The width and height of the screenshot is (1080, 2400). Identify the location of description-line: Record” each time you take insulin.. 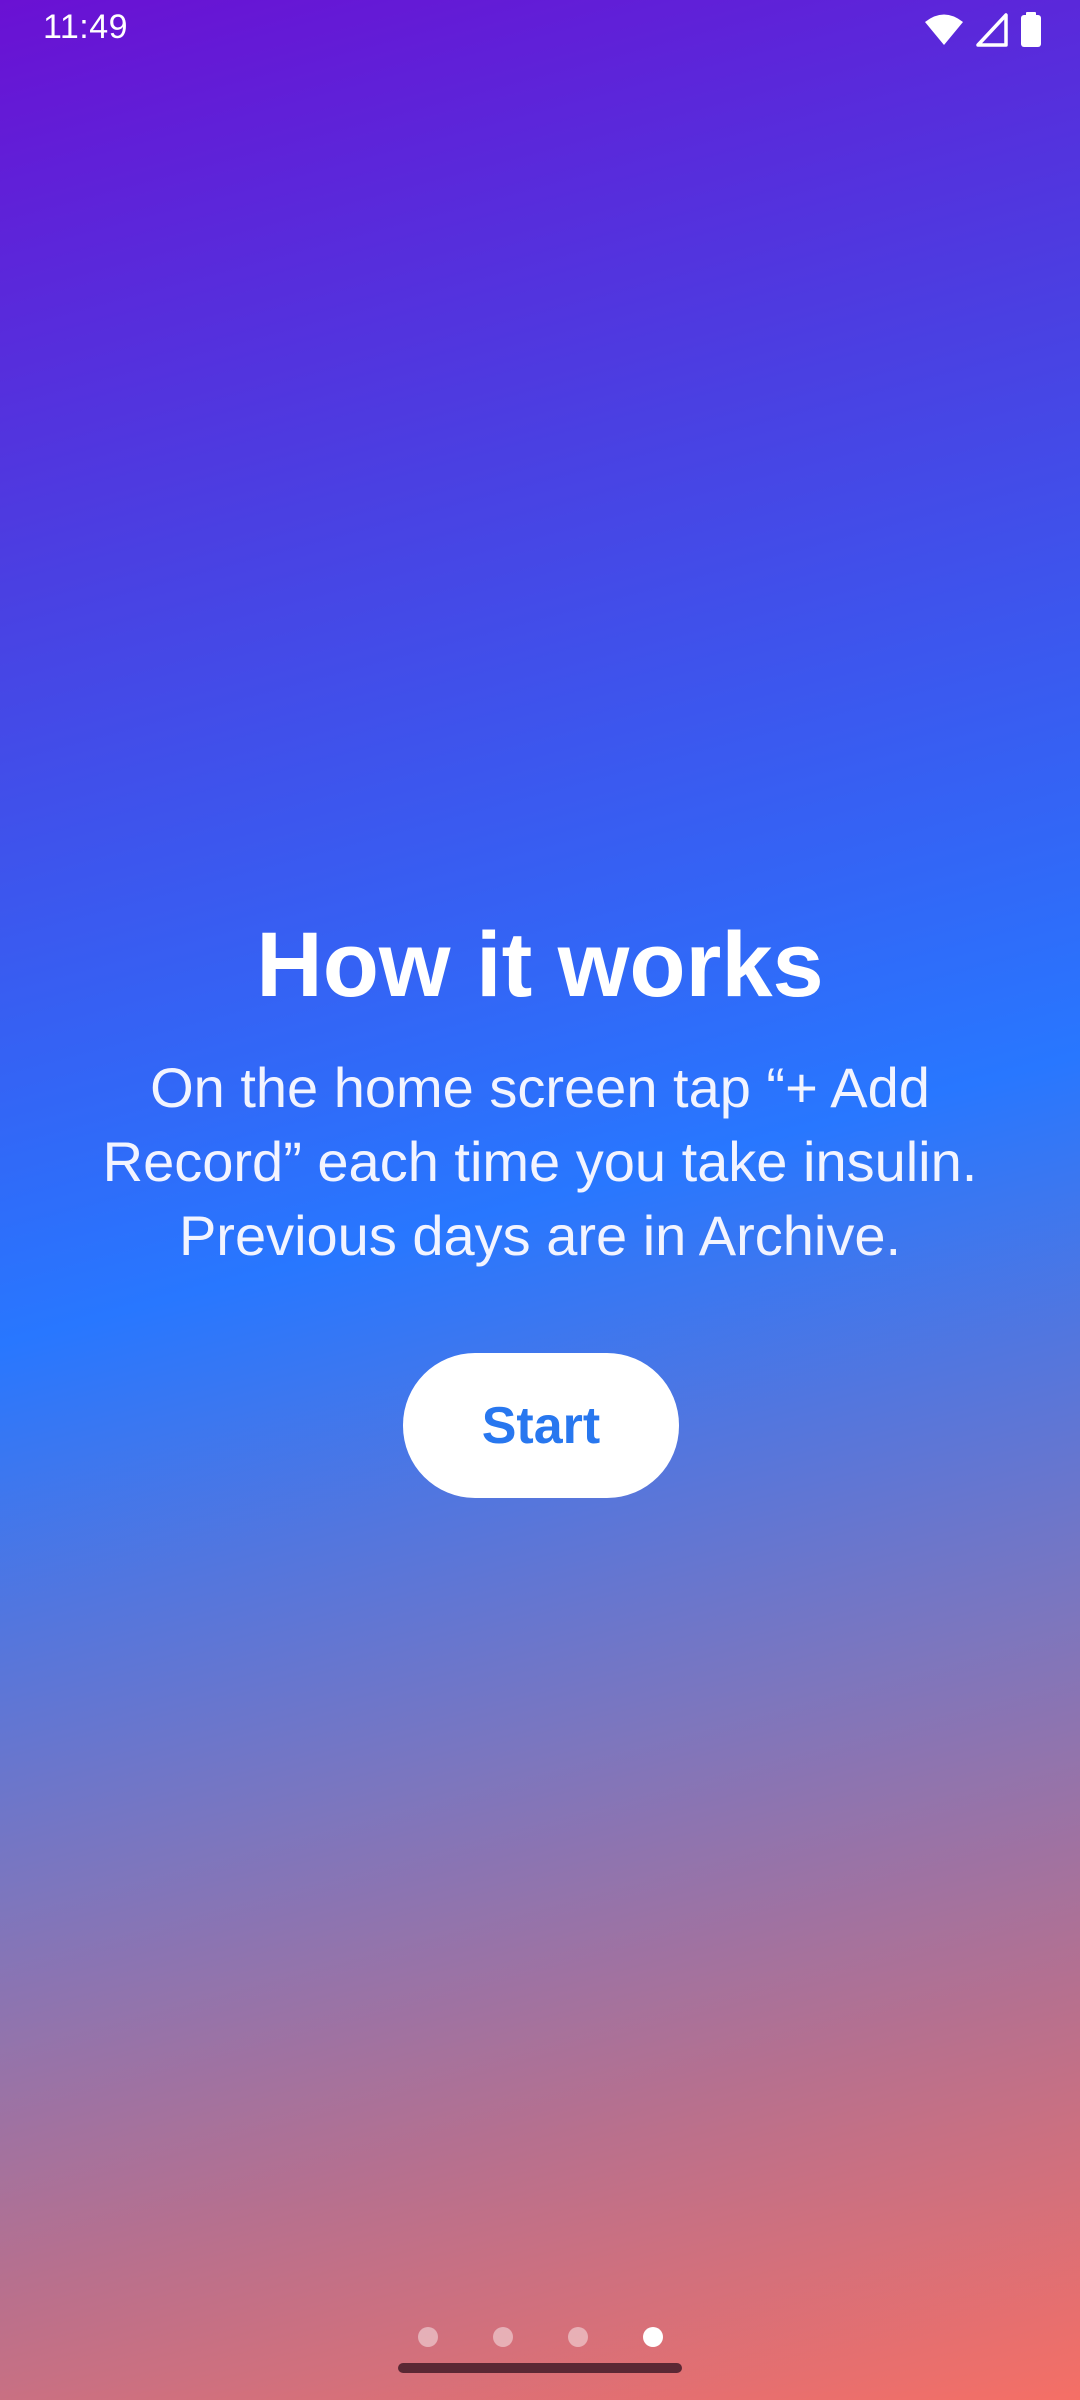
(540, 1161).